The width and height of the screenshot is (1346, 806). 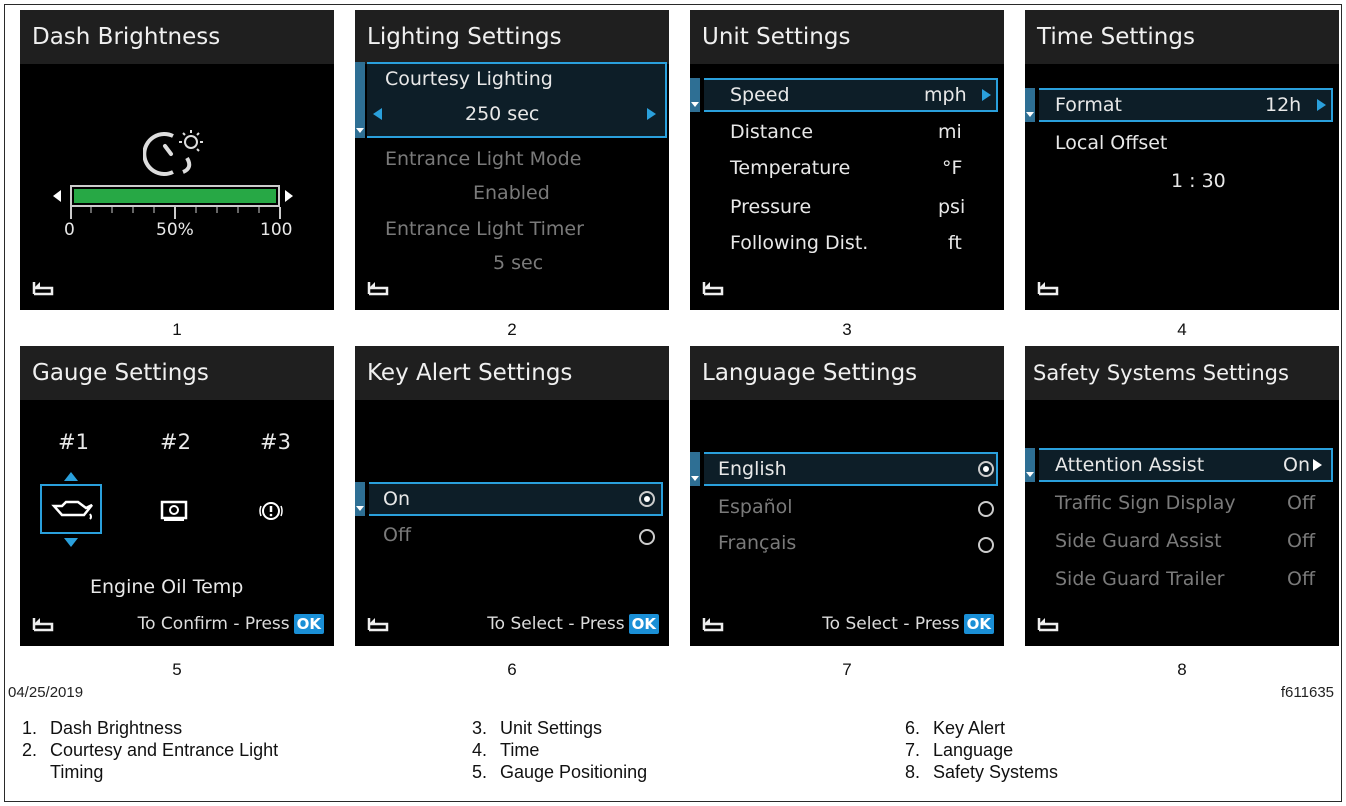 I want to click on screen-number-1: 1, so click(x=177, y=329).